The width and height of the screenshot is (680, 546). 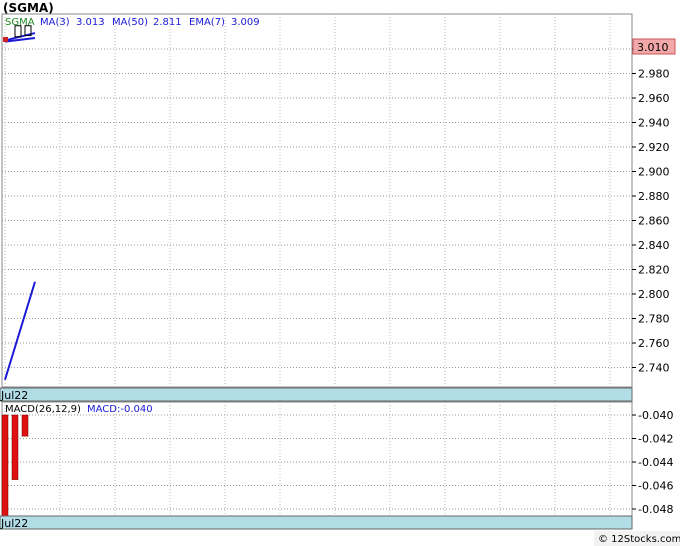 What do you see at coordinates (653, 47) in the screenshot?
I see `current-price-label: 3.010` at bounding box center [653, 47].